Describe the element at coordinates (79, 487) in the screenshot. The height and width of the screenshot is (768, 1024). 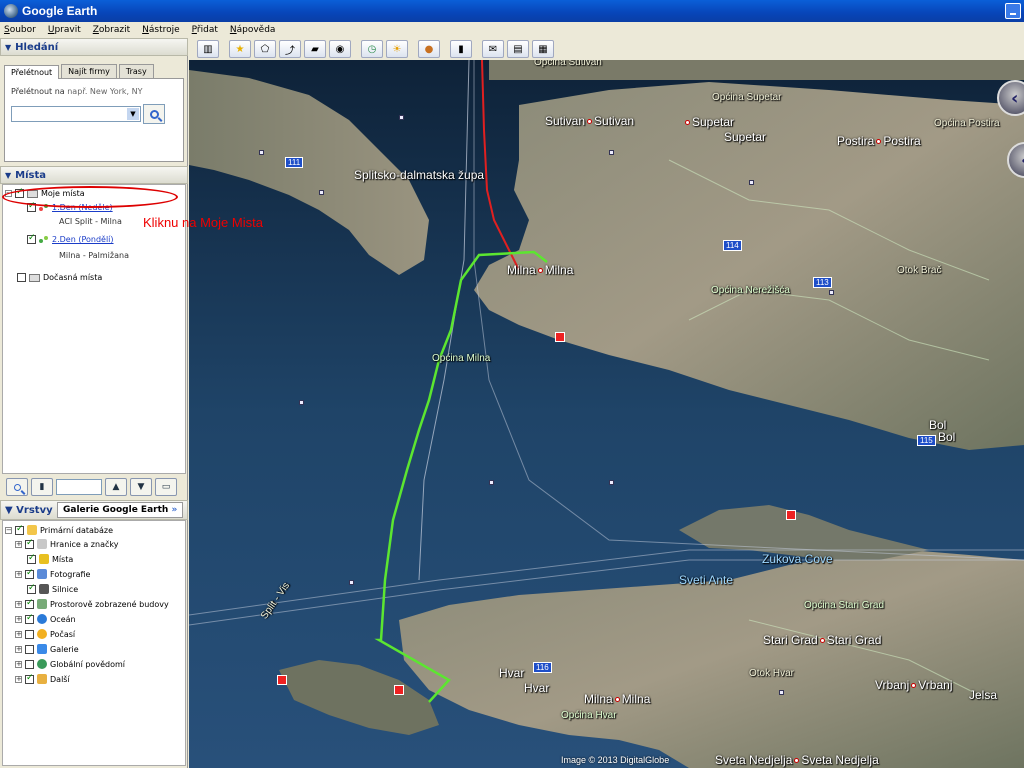
I see `places-filter-input` at that location.